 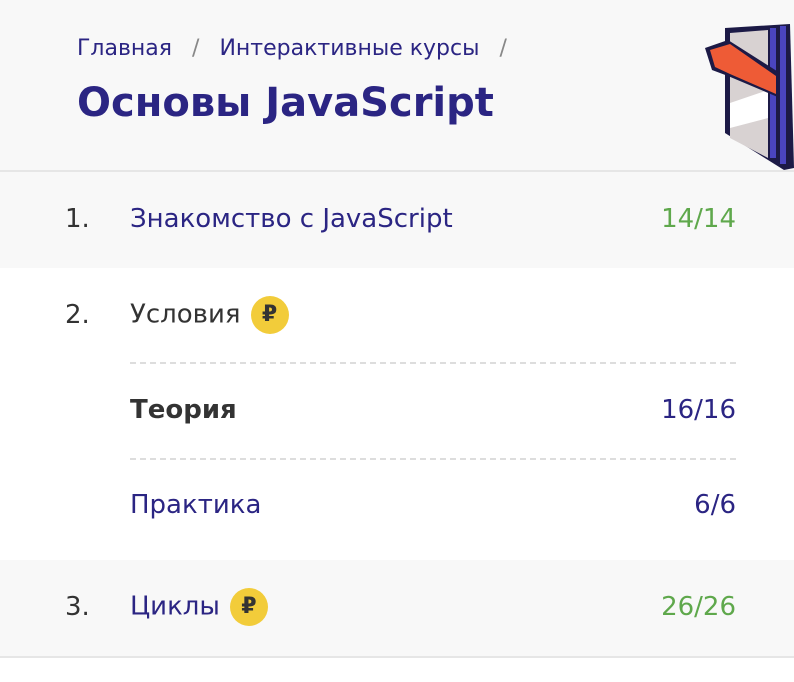 I want to click on lesson-row: 1. Знакомство с JavaScript 14/14, so click(x=397, y=220).